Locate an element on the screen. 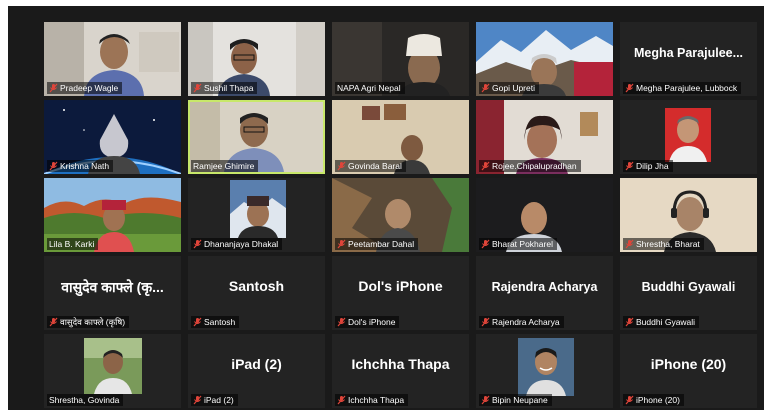 The height and width of the screenshot is (413, 768). participant-tile: Bharat Pokharel is located at coordinates (544, 215).